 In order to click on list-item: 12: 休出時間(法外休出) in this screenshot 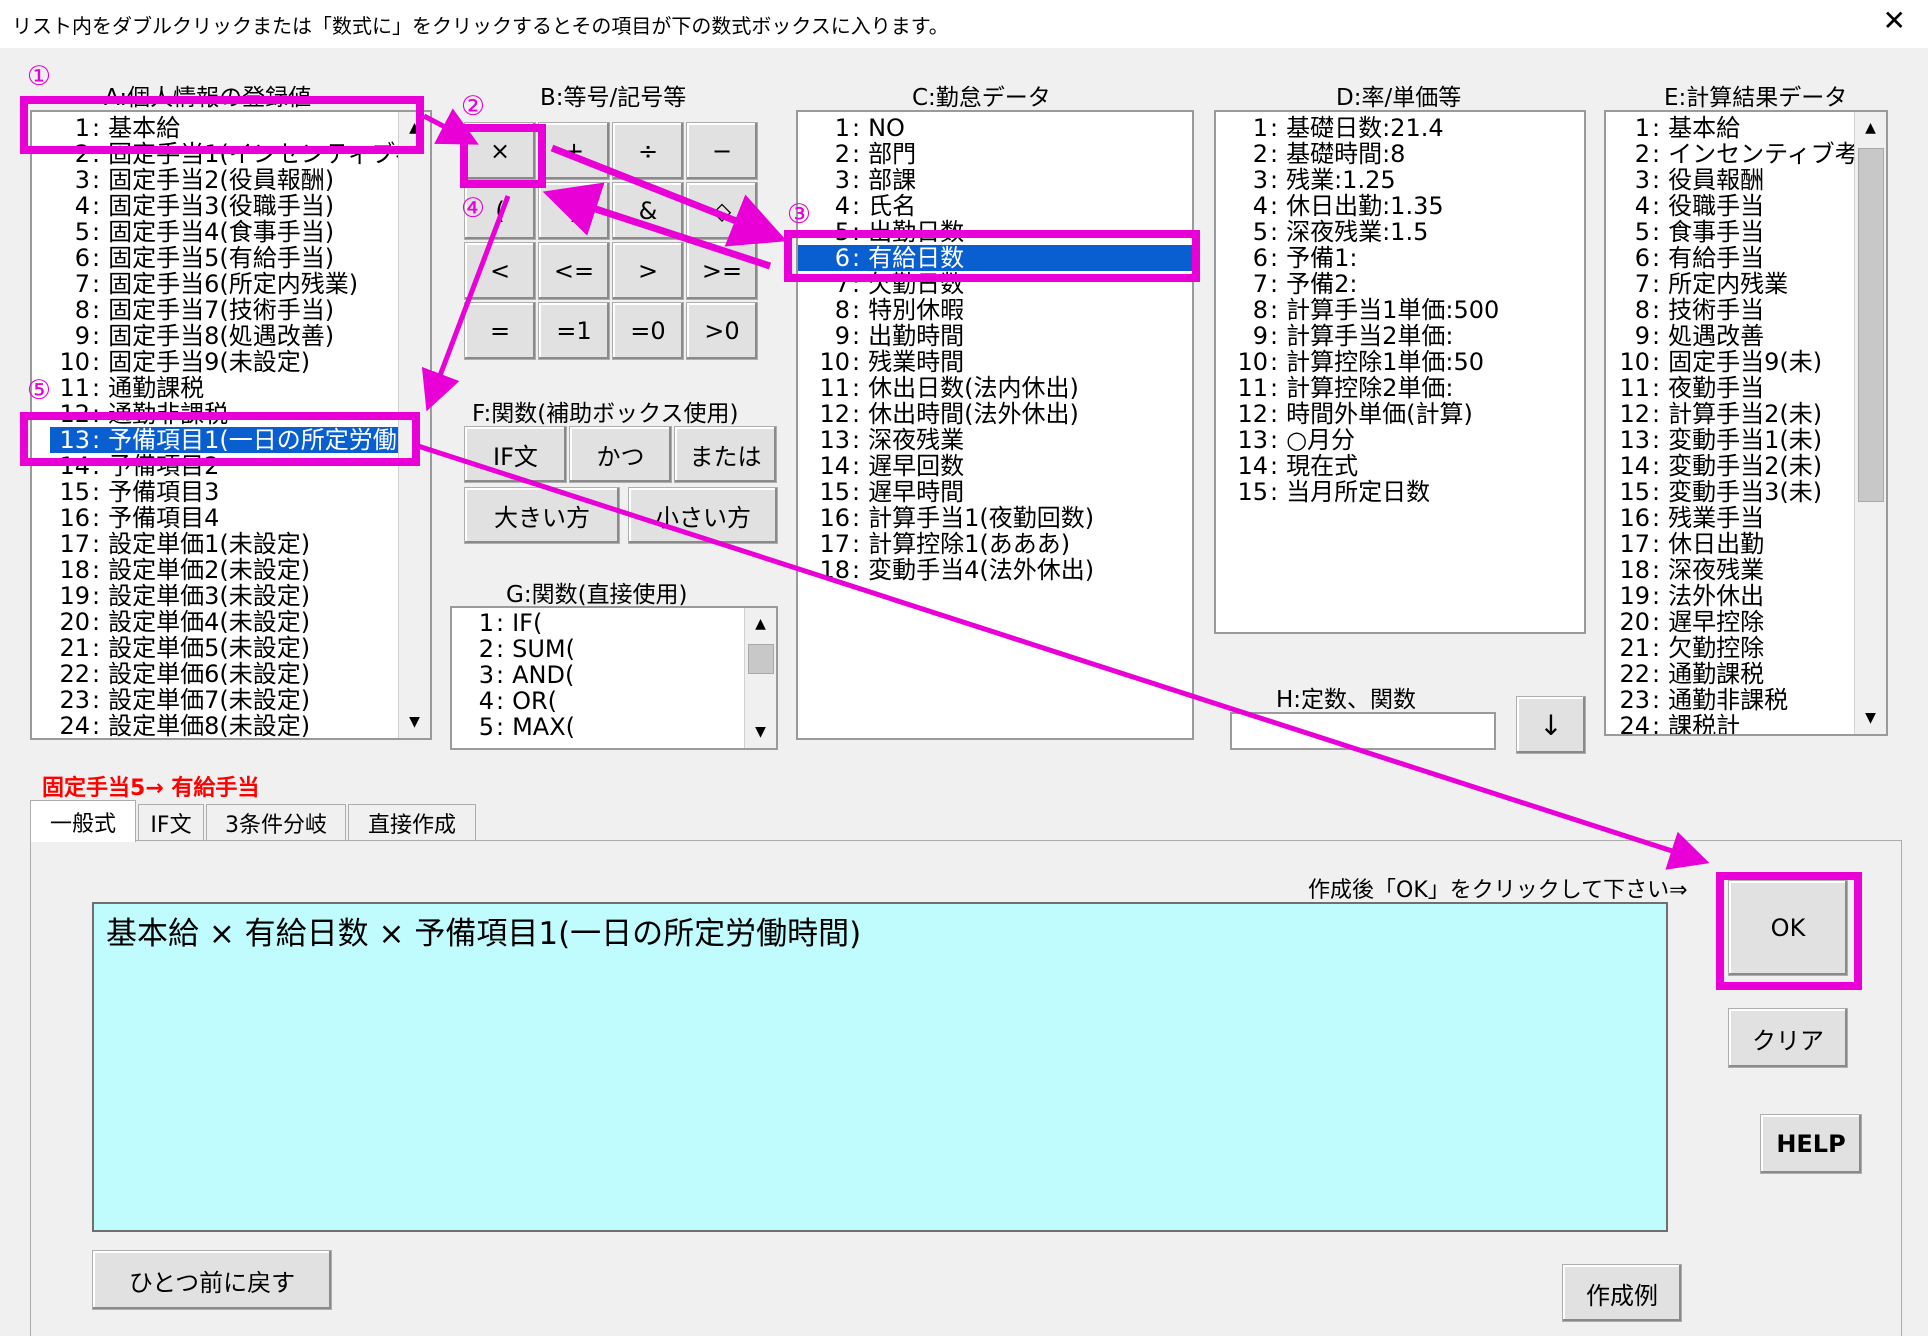, I will do `click(995, 414)`.